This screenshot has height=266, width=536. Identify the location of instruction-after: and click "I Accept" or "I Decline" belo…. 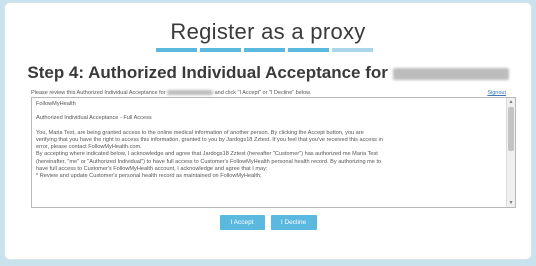
(263, 93).